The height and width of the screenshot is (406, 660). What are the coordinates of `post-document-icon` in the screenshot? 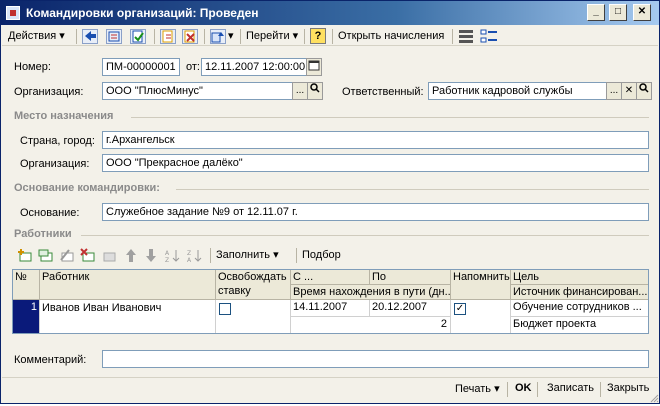 It's located at (138, 36).